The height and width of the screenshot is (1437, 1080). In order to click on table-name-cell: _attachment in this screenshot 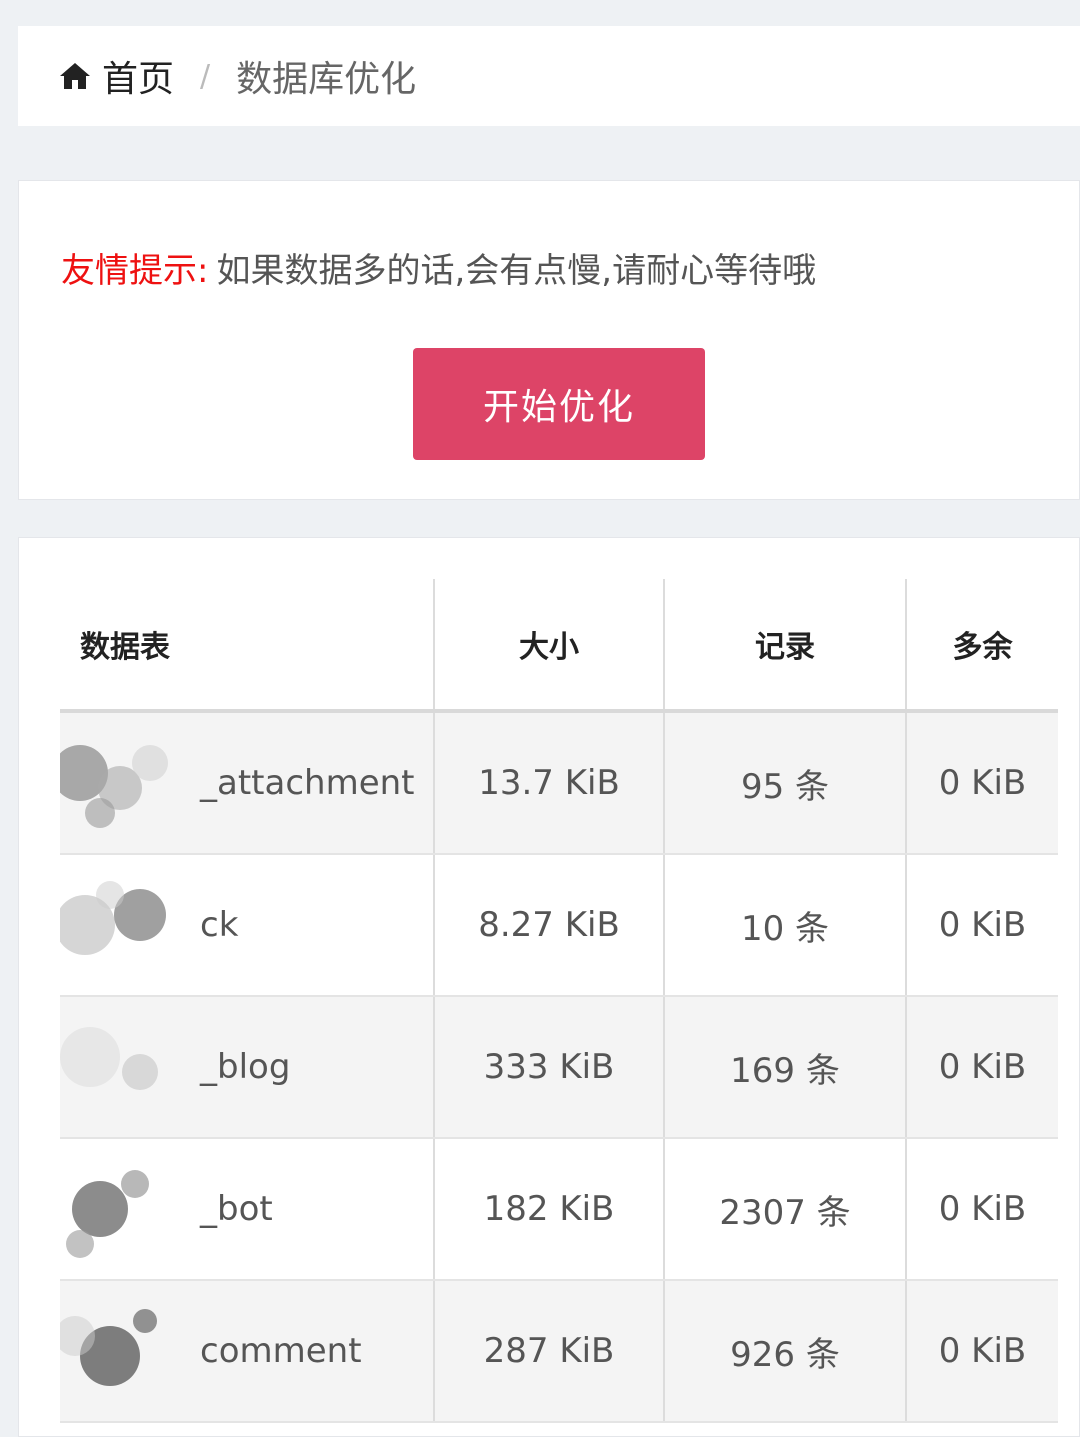, I will do `click(247, 783)`.